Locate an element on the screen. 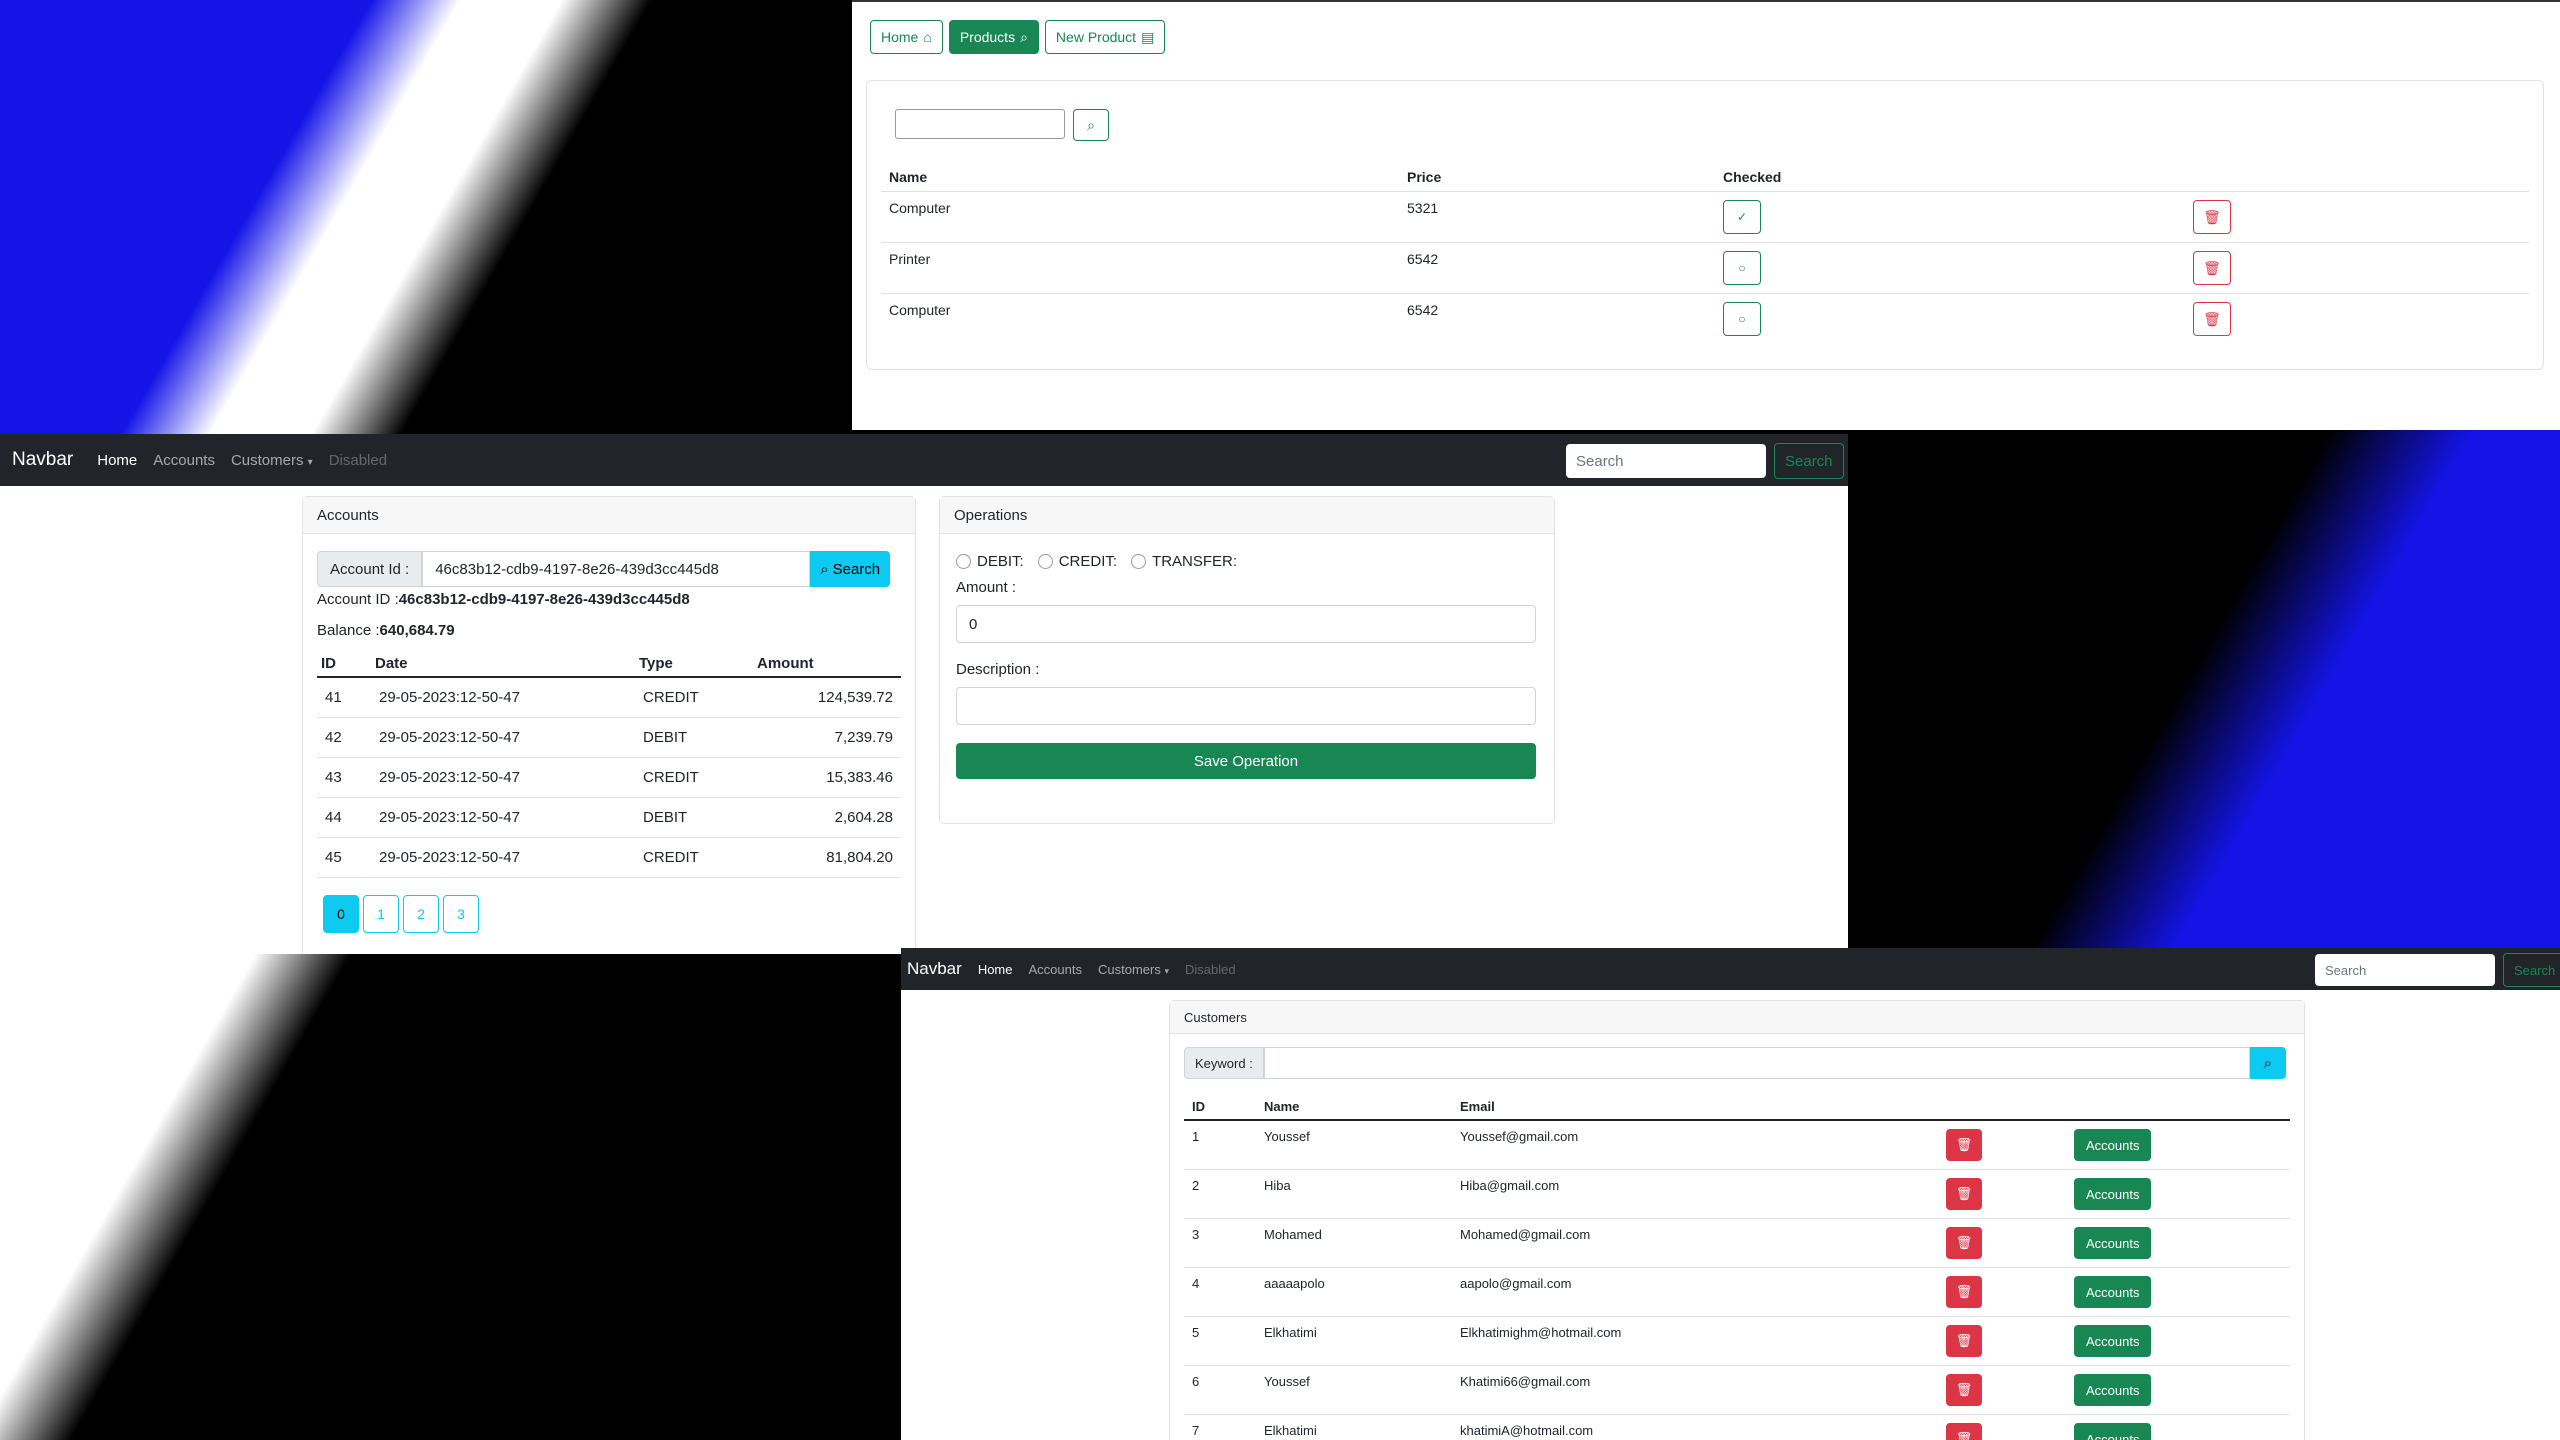 The image size is (2560, 1440). table-row: 41 29-05-2023:12-50-47 CREDIT 124,539.72 is located at coordinates (609, 697).